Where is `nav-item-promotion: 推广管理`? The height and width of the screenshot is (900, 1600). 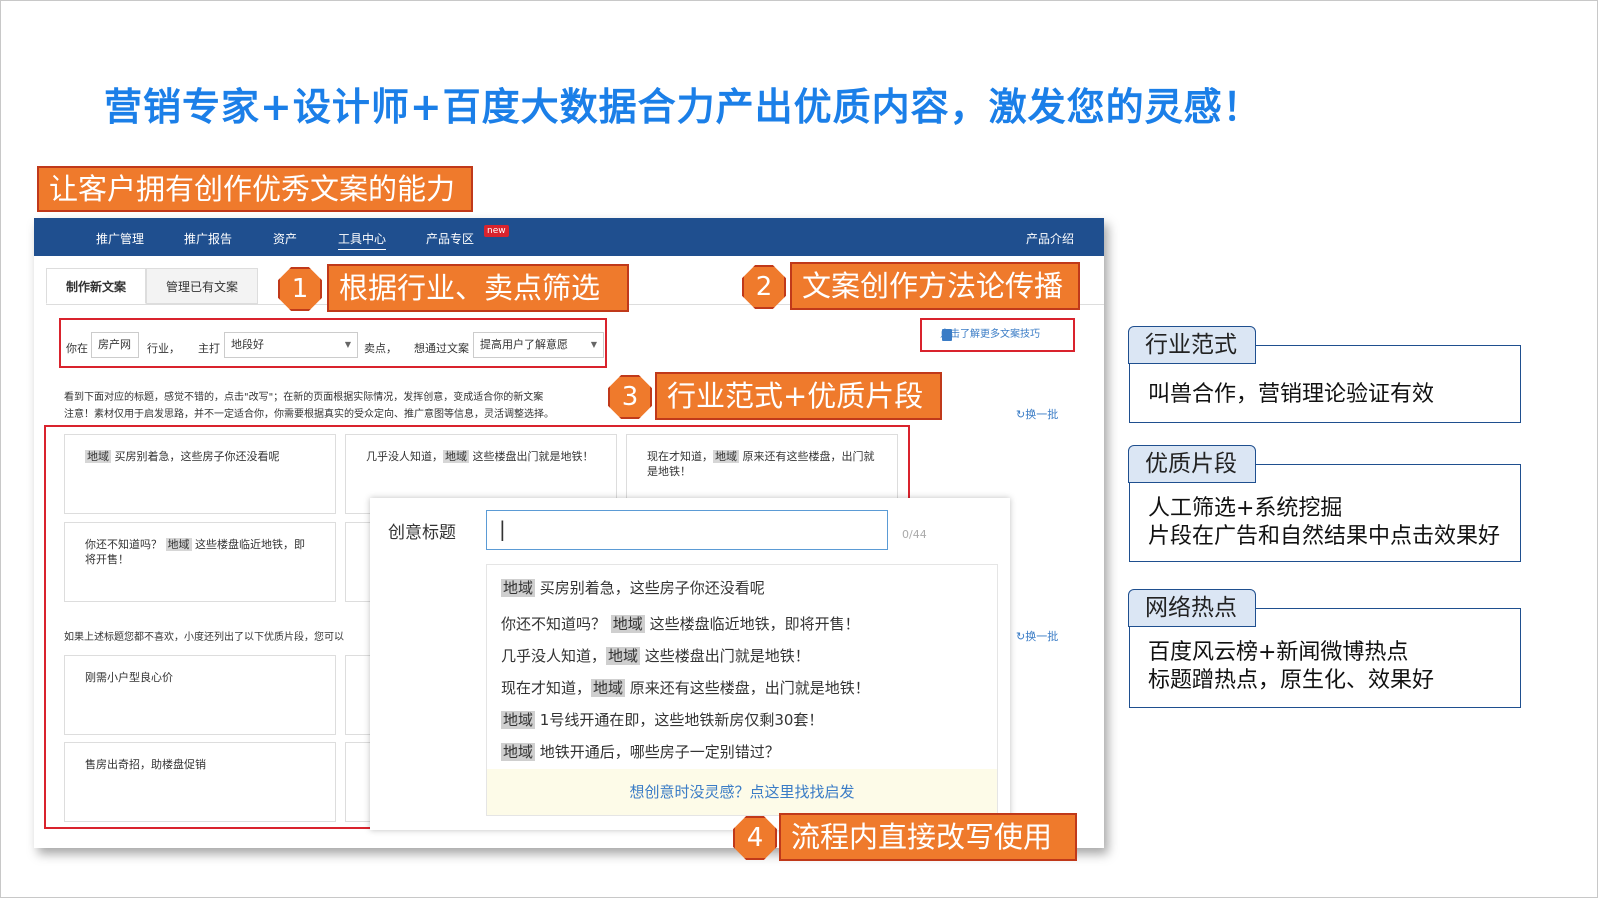
nav-item-promotion: 推广管理 is located at coordinates (120, 238).